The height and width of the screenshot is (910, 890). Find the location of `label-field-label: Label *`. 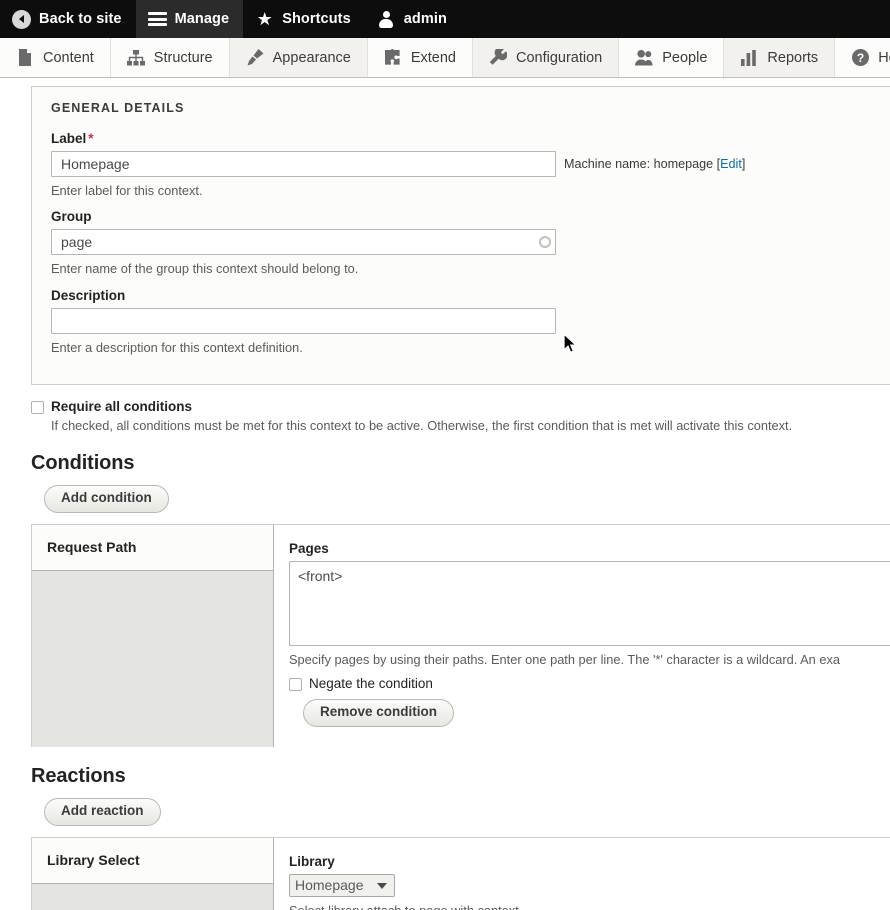

label-field-label: Label * is located at coordinates (470, 138).